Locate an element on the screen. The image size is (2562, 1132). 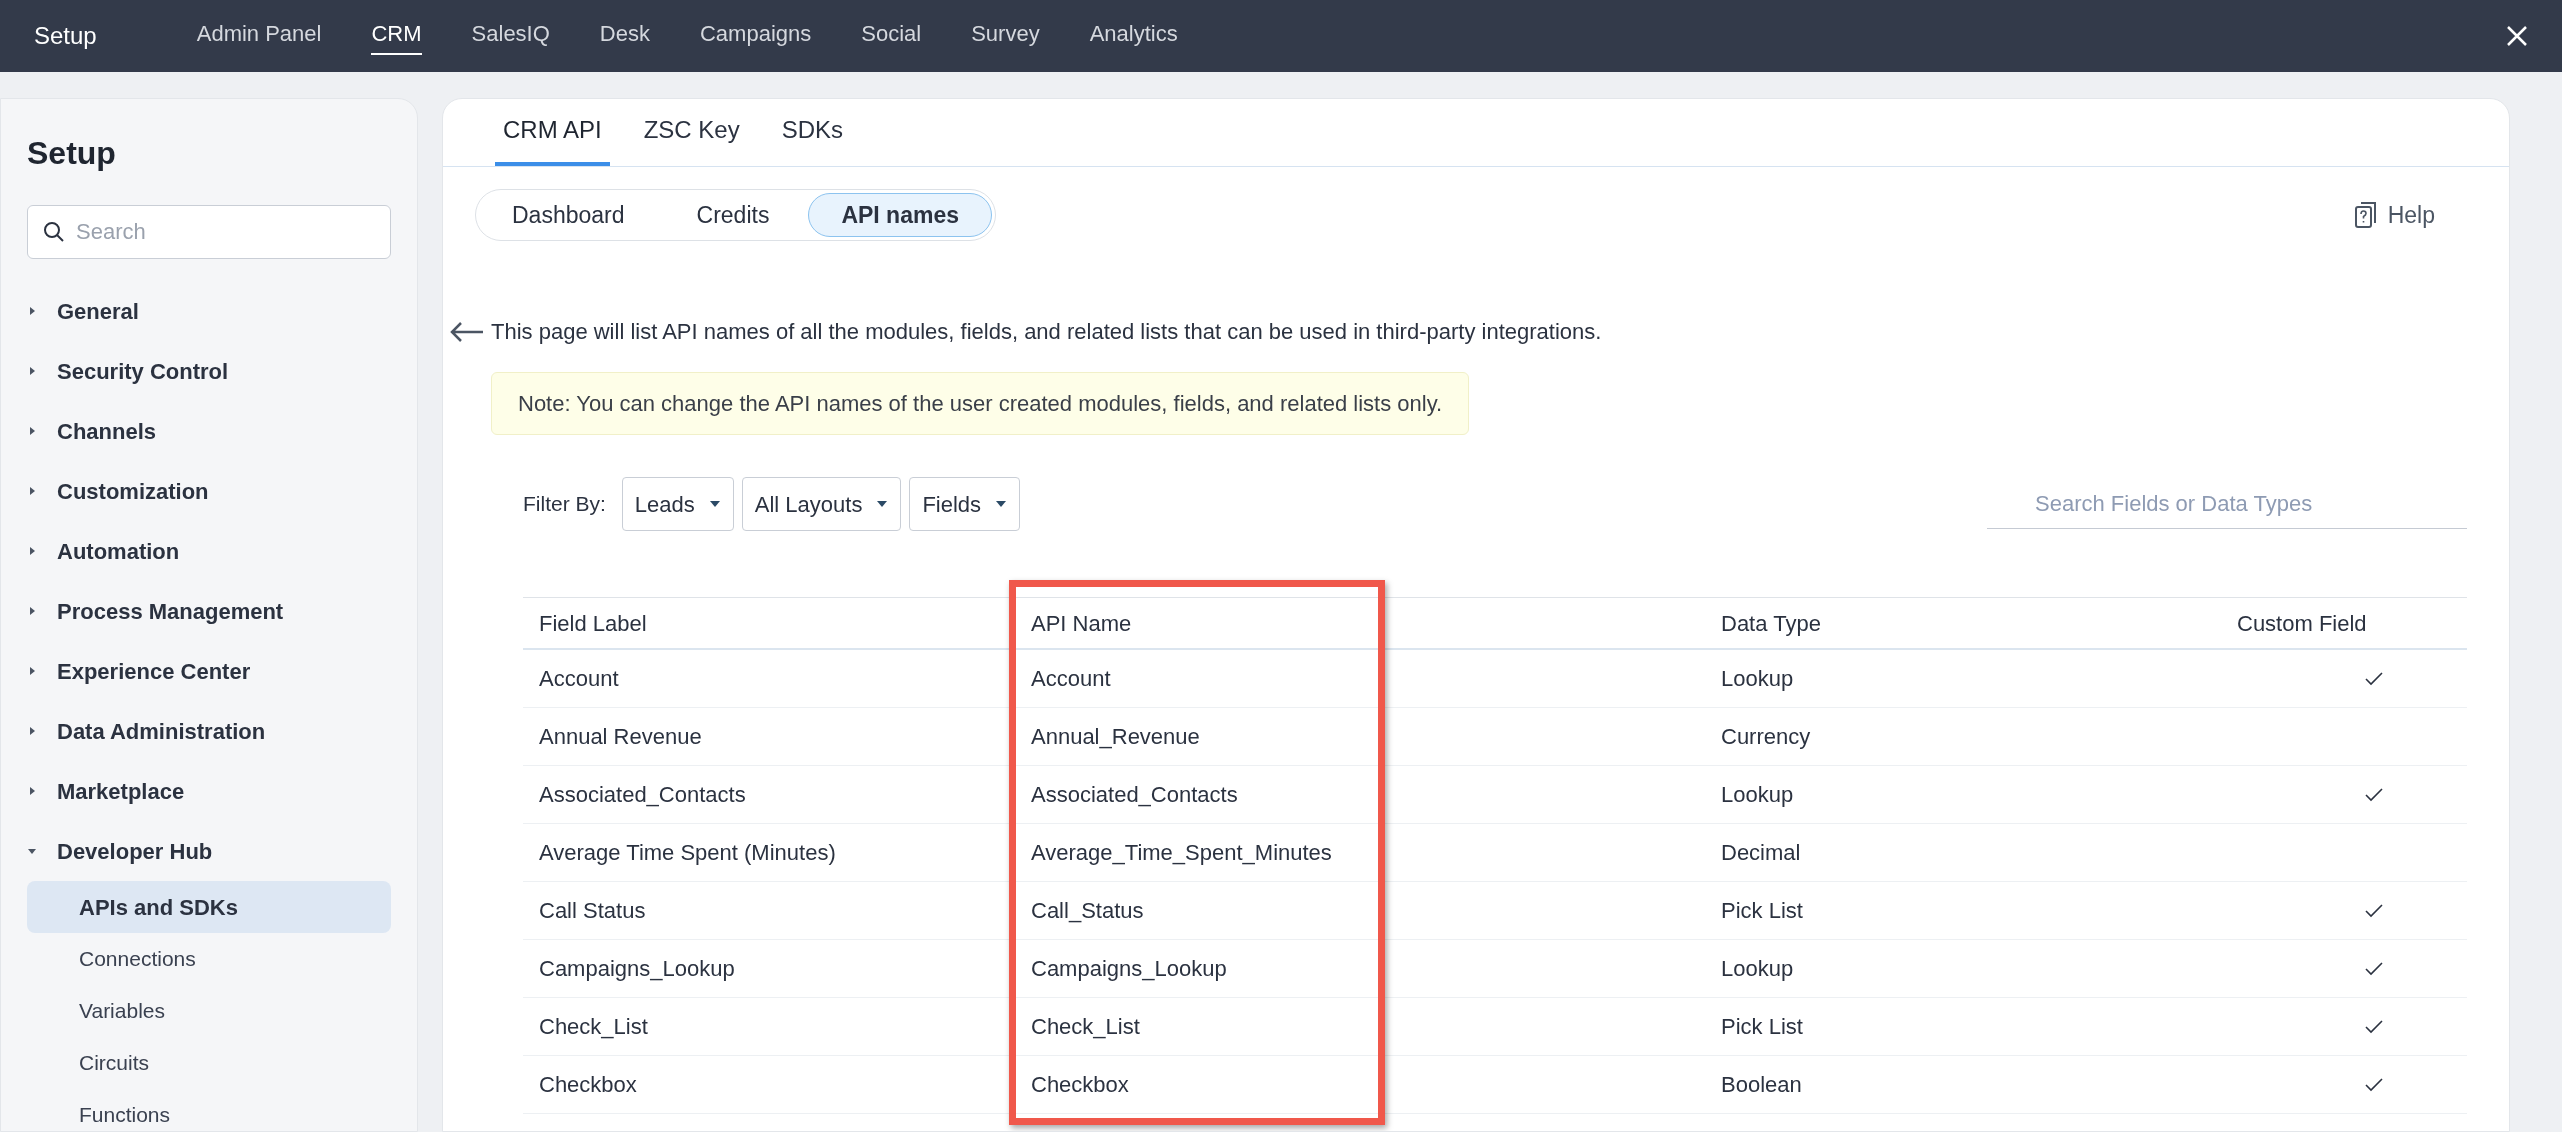
help-icon is located at coordinates (2365, 215).